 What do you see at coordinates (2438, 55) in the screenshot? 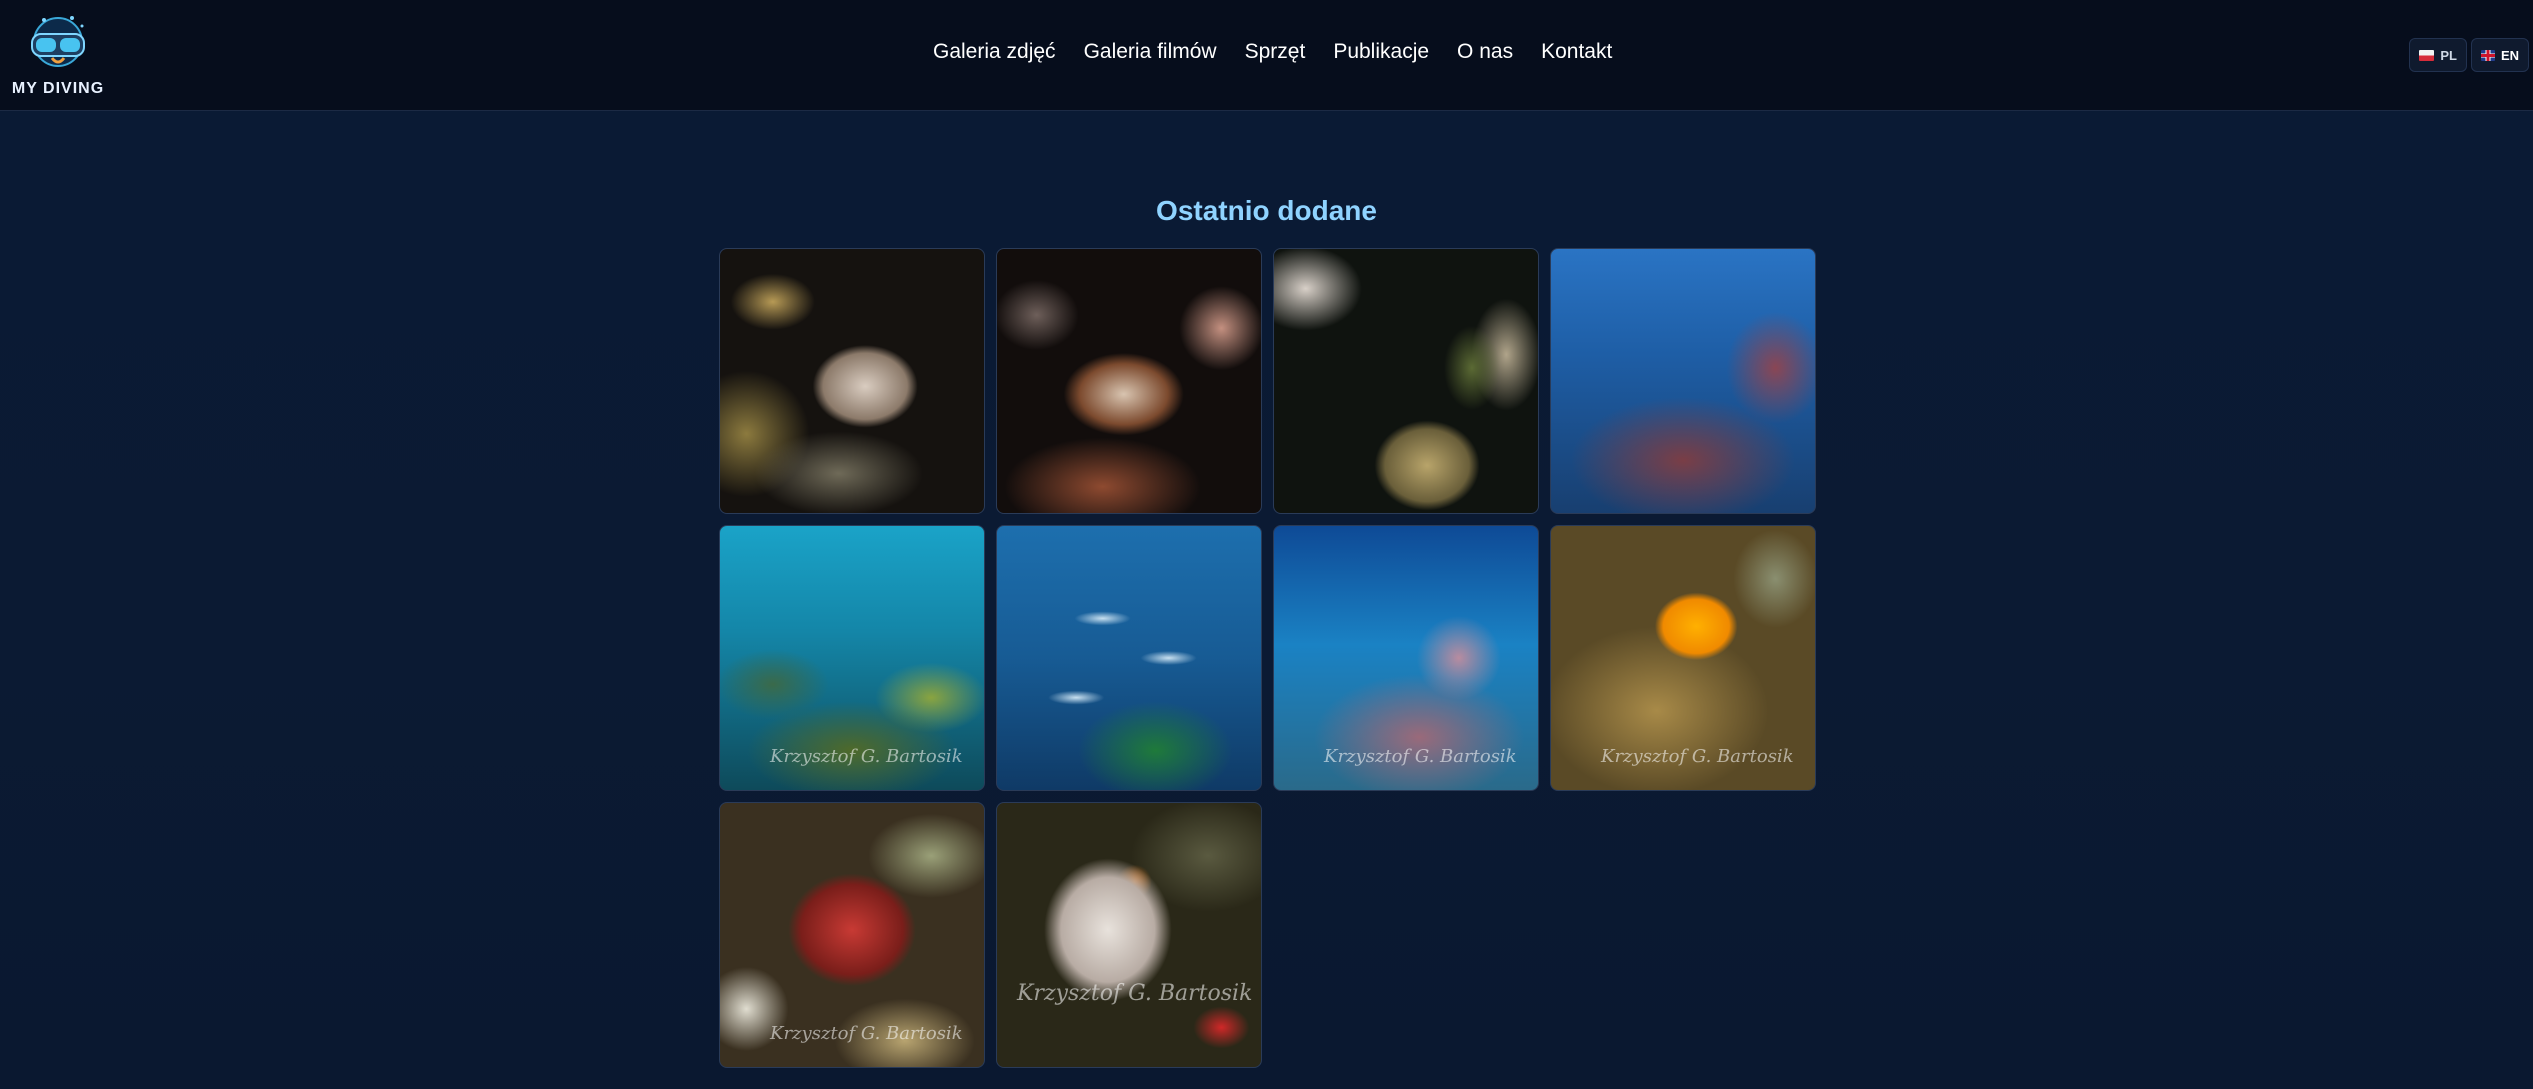
I see `language-button-pl: PL` at bounding box center [2438, 55].